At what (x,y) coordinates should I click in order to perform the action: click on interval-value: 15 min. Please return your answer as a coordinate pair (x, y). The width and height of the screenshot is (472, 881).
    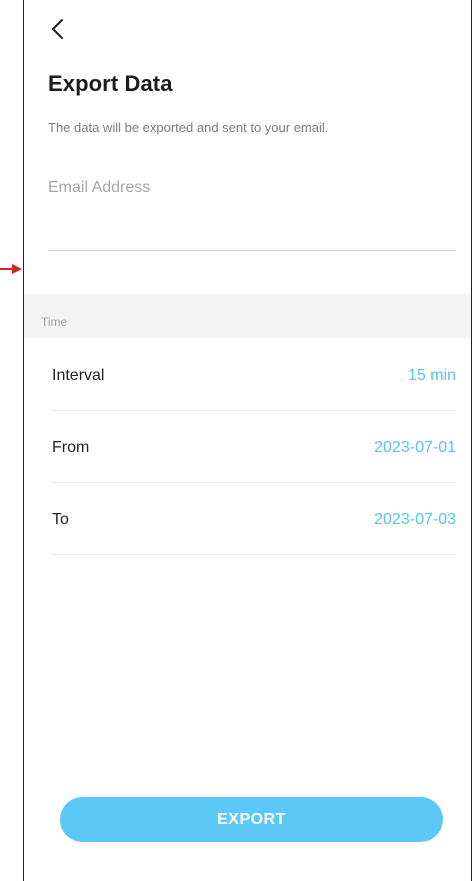
    Looking at the image, I should click on (431, 375).